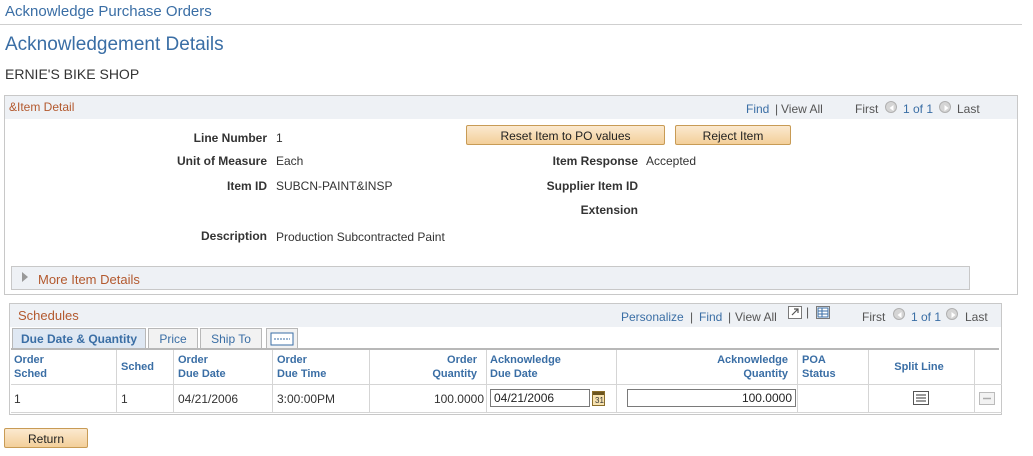 The height and width of the screenshot is (456, 1033). What do you see at coordinates (46, 438) in the screenshot?
I see `return-button: Return` at bounding box center [46, 438].